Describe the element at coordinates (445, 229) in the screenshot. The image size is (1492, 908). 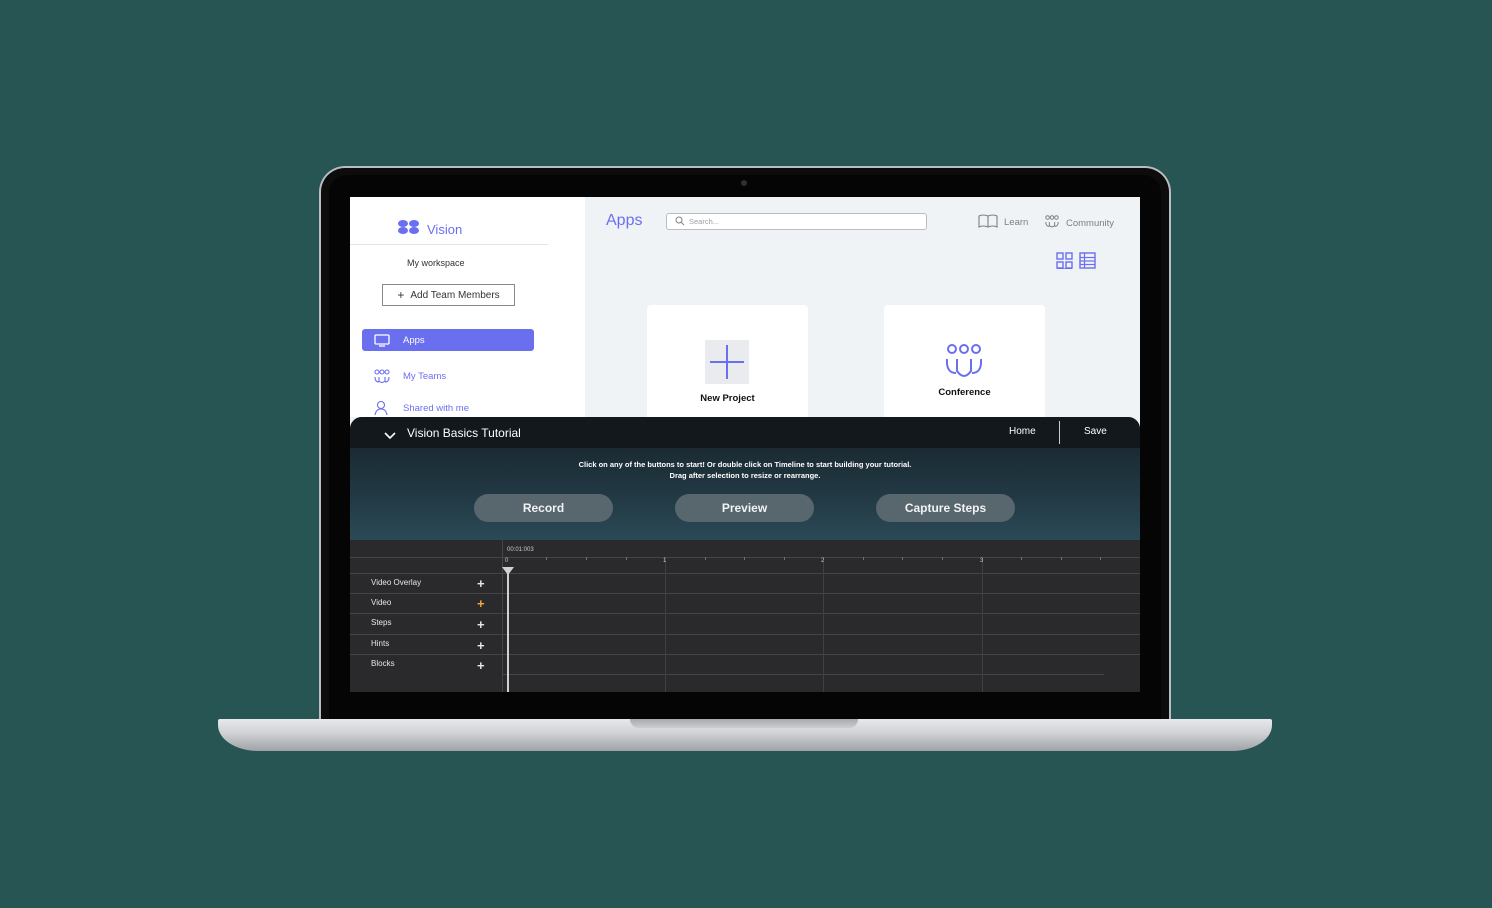
I see `brand-name: Vision` at that location.